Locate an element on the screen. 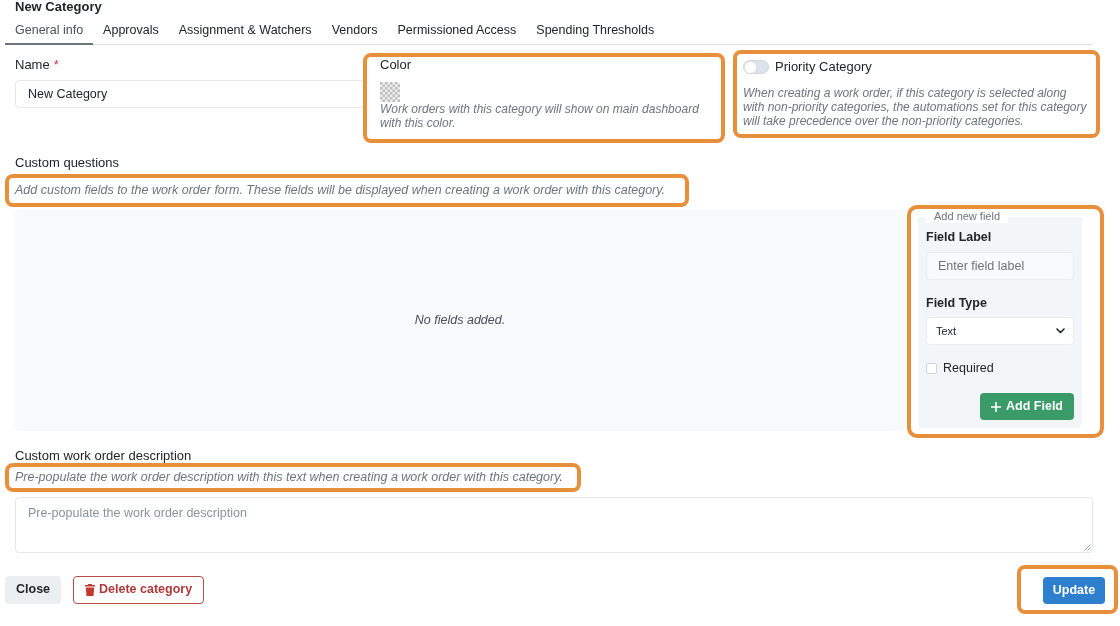  trash-icon is located at coordinates (90, 589).